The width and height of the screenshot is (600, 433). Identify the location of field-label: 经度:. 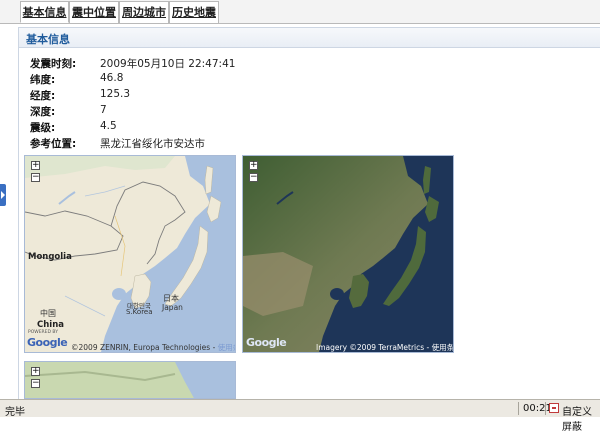
(43, 96).